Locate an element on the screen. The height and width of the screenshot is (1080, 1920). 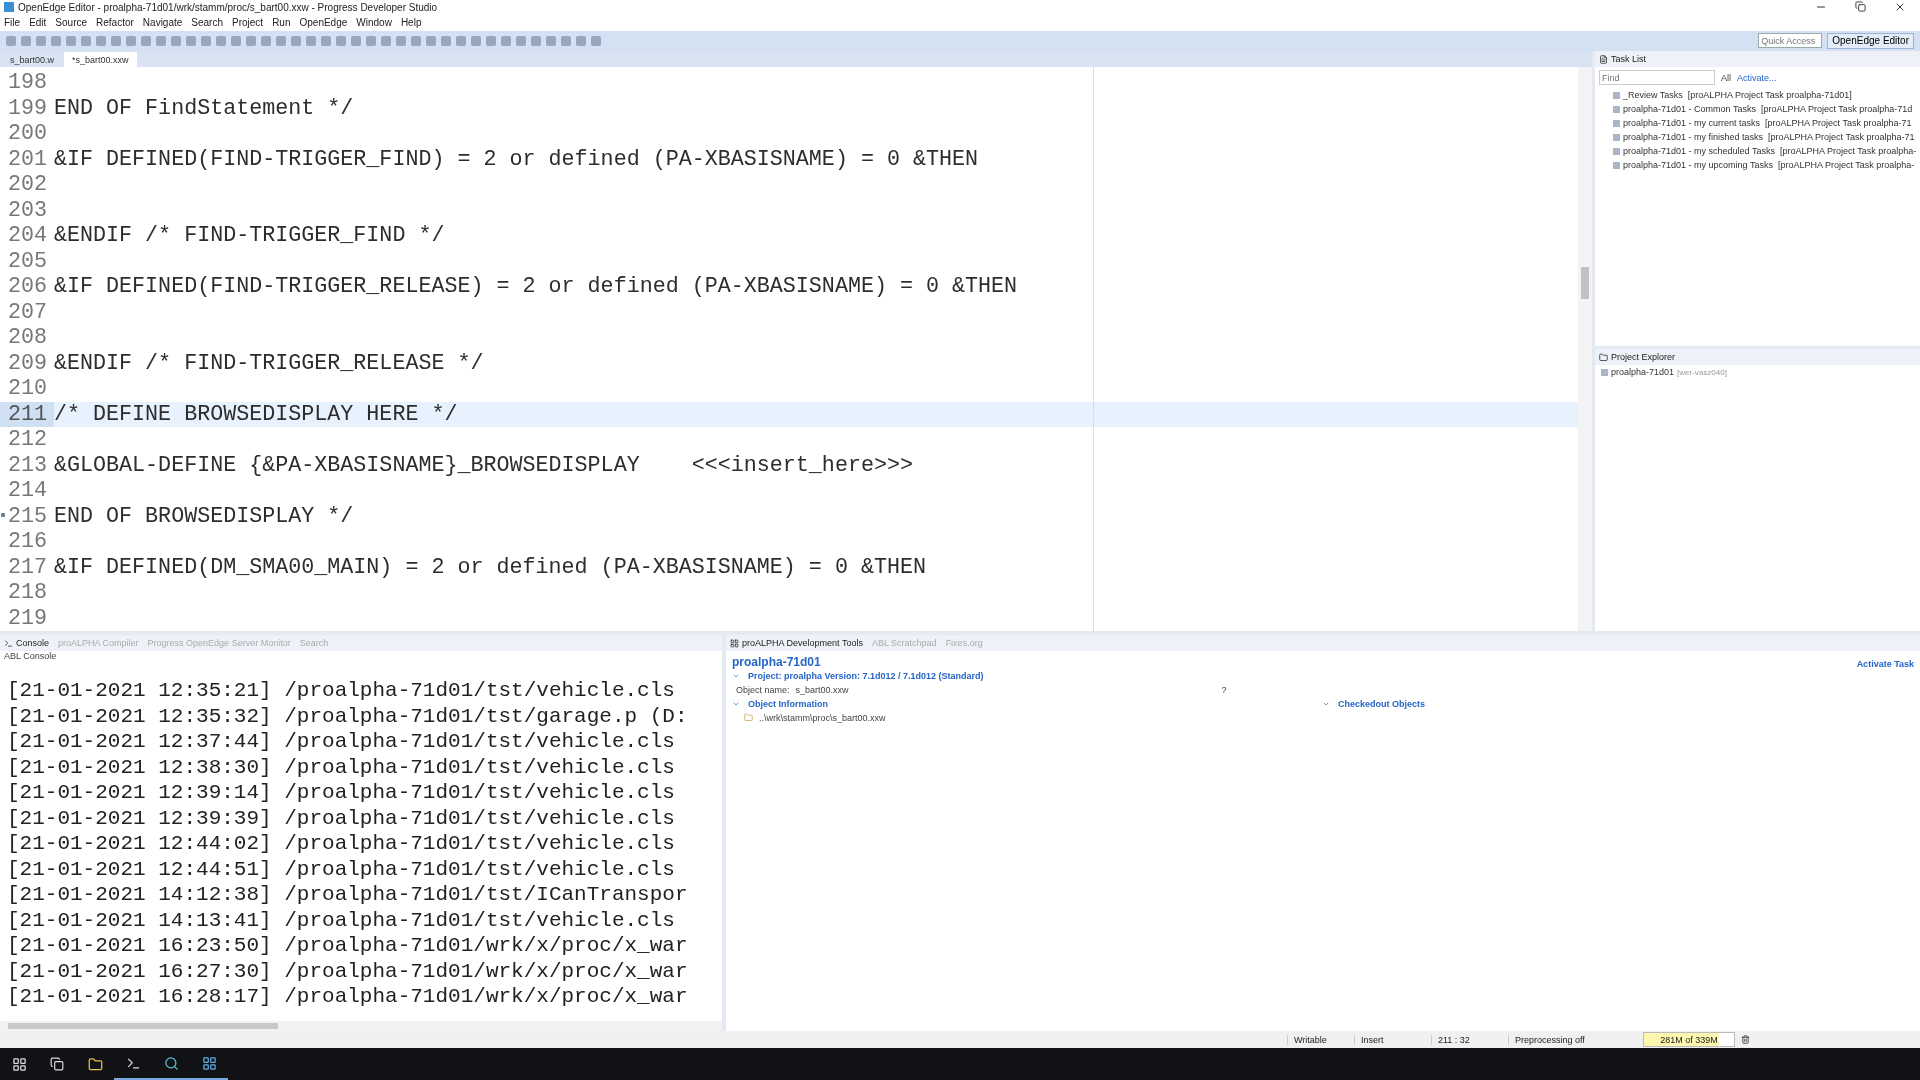
code-text: /* DEFINE BROWSEDISPLAY HERE */ is located at coordinates (256, 414).